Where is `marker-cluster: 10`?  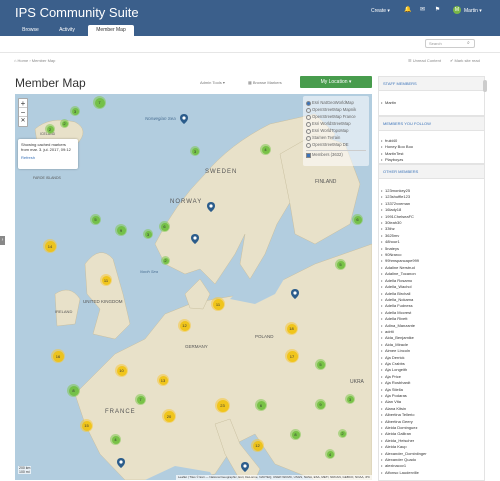 marker-cluster: 10 is located at coordinates (121, 370).